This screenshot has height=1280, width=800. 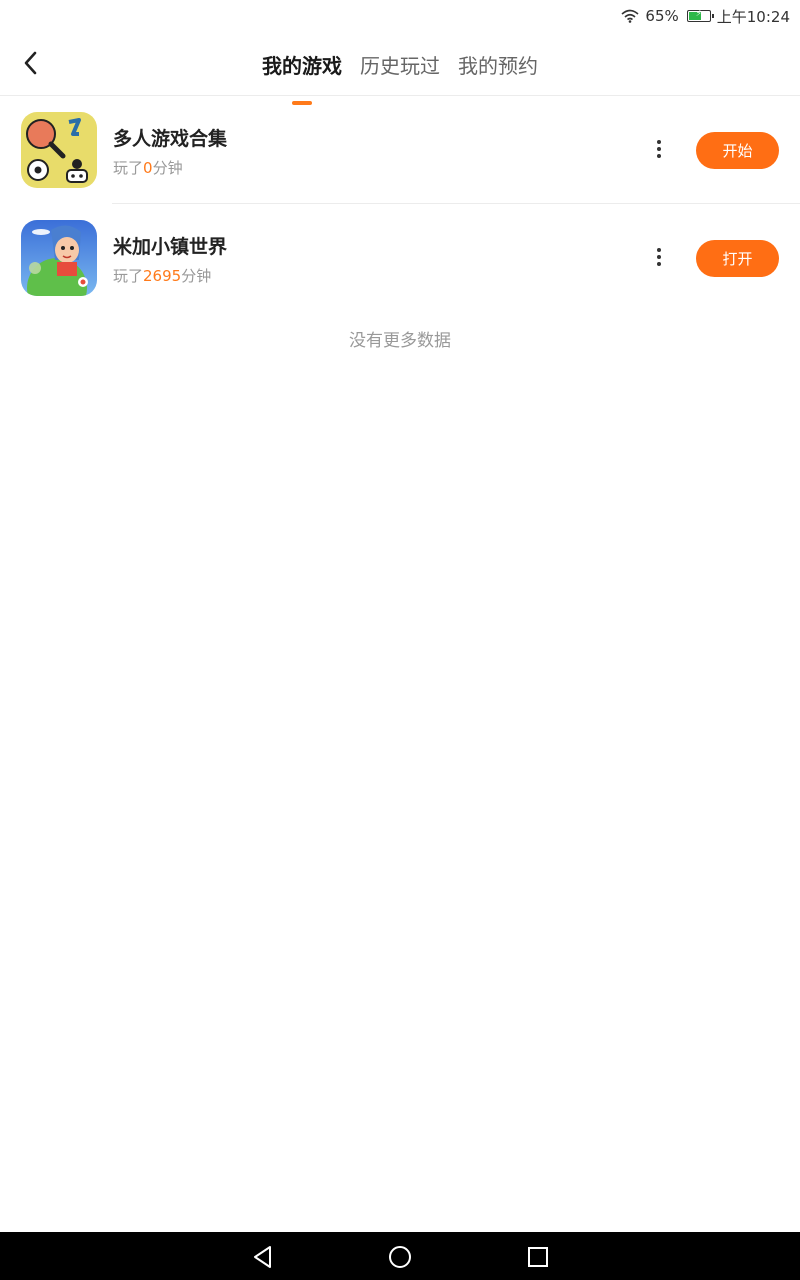 I want to click on open-button: 打开, so click(x=737, y=258).